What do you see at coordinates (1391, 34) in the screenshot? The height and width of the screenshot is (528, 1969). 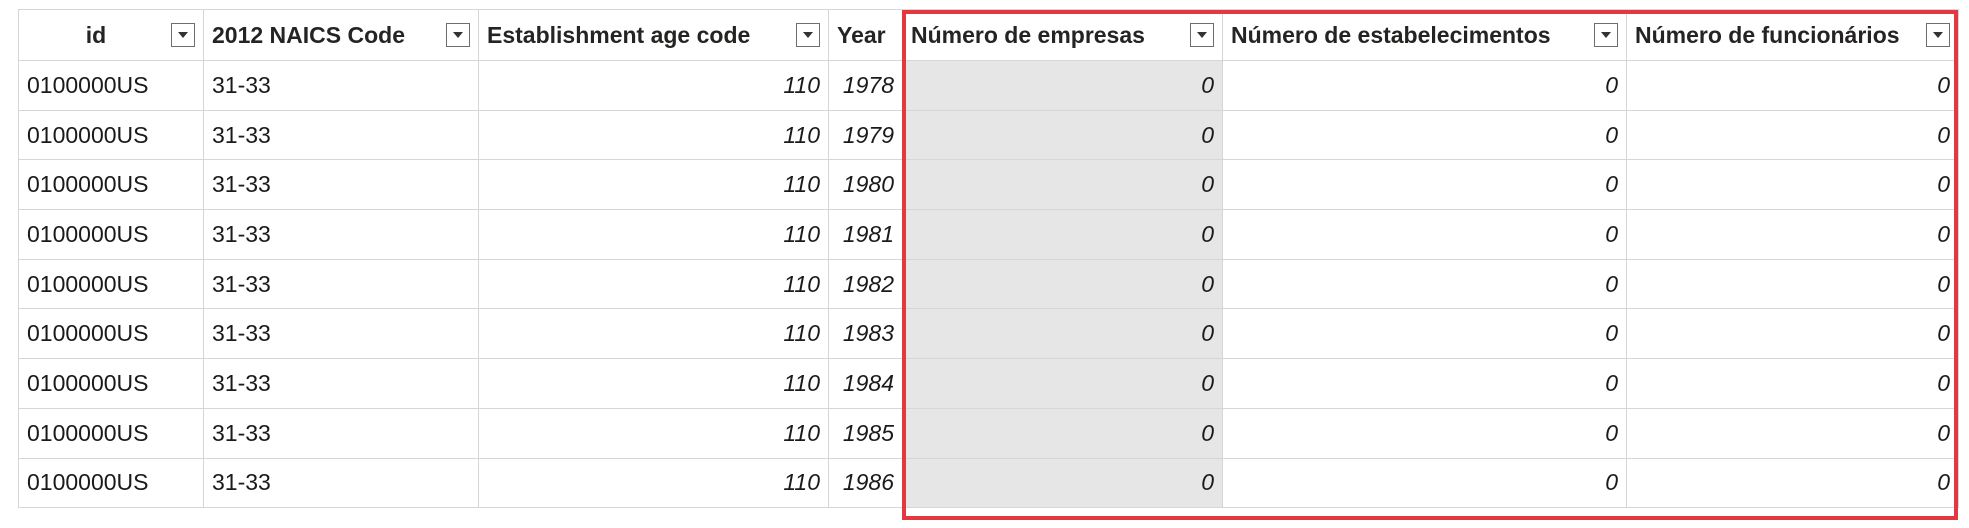 I see `column-header-label: Número de estabelecimentos` at bounding box center [1391, 34].